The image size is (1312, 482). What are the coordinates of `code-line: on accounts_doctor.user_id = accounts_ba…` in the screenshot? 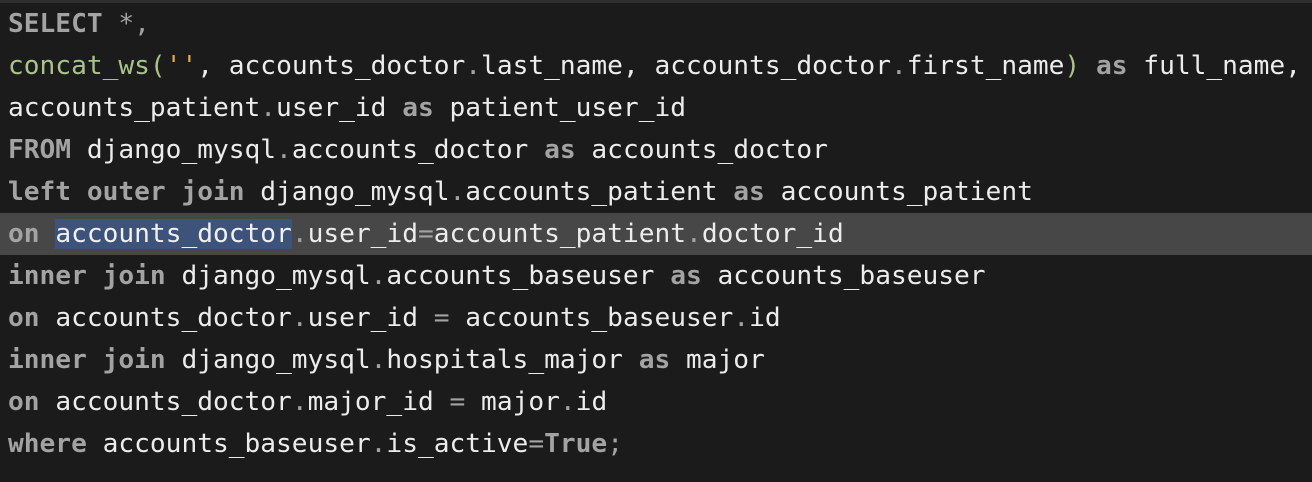 It's located at (656, 318).